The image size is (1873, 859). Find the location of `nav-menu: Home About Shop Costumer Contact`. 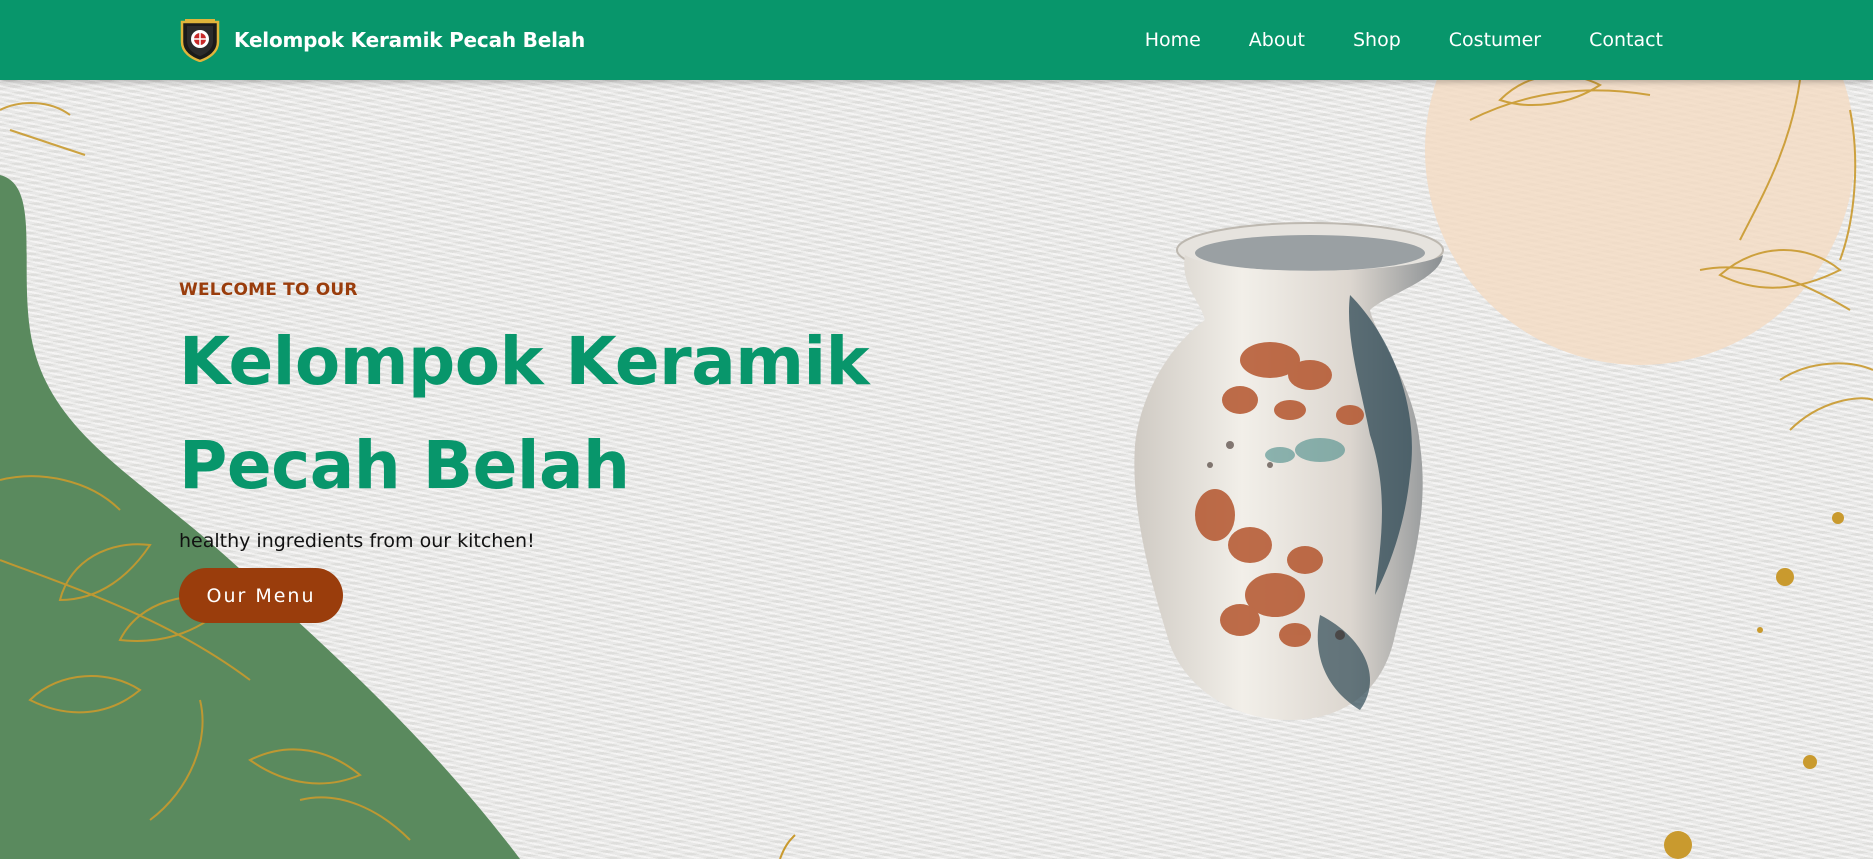

nav-menu: Home About Shop Costumer Contact is located at coordinates (1380, 40).